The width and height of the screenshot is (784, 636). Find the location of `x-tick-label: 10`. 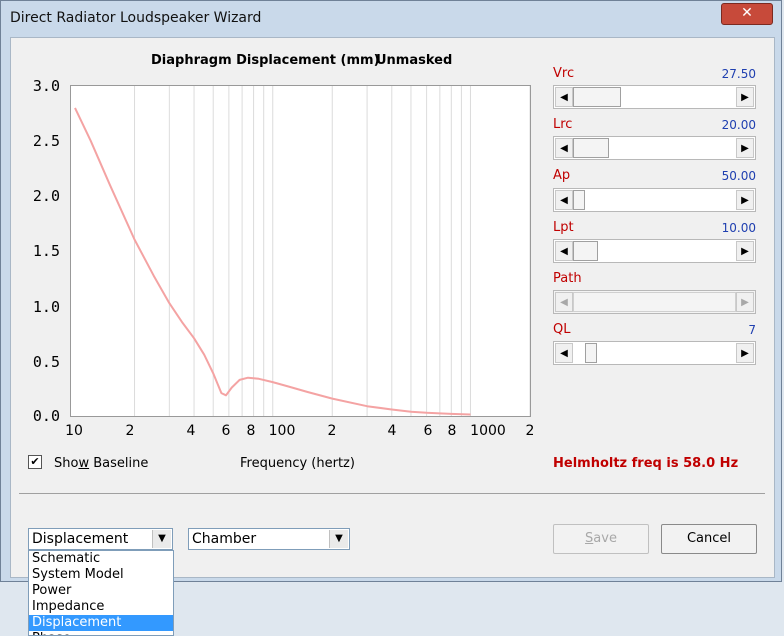

x-tick-label: 10 is located at coordinates (74, 431).